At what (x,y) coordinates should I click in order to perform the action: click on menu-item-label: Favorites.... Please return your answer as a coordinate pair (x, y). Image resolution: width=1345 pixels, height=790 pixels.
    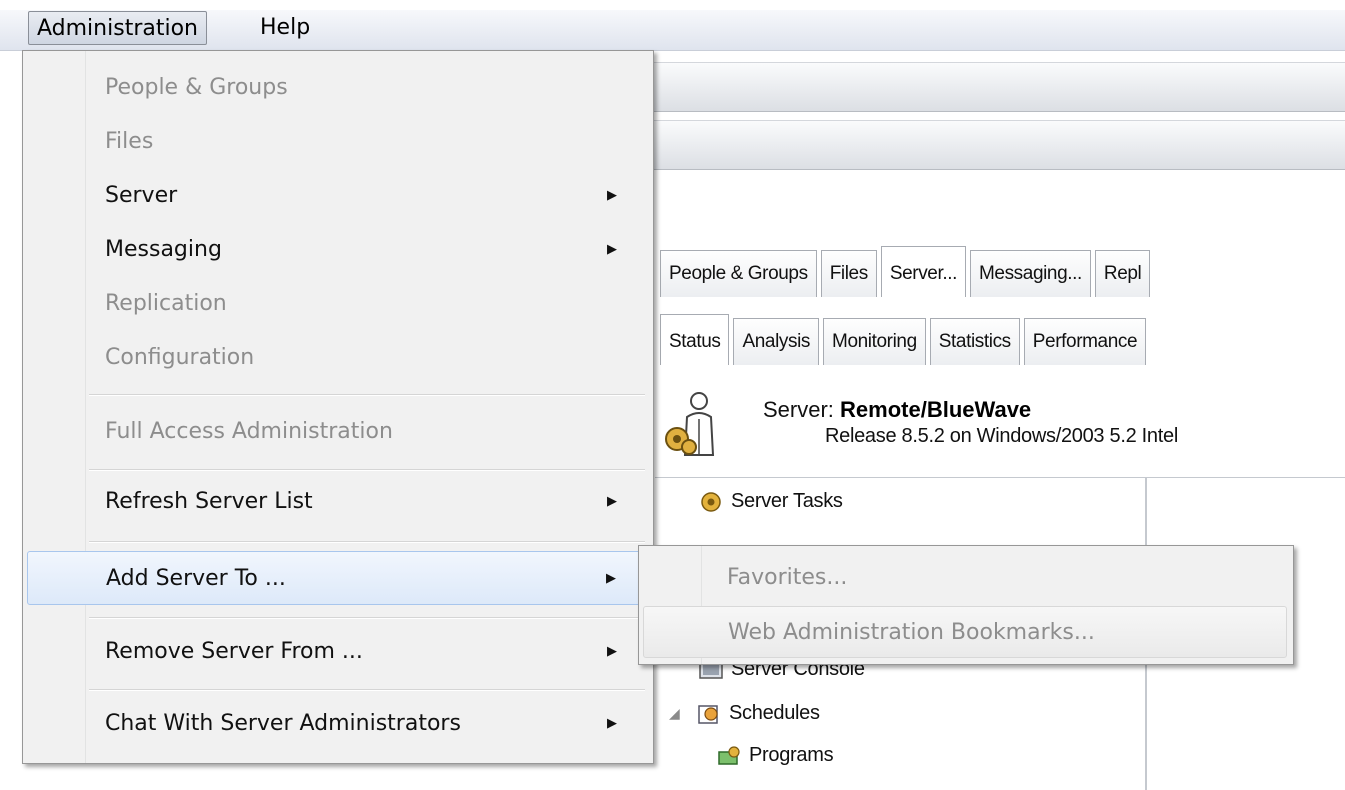
    Looking at the image, I should click on (787, 577).